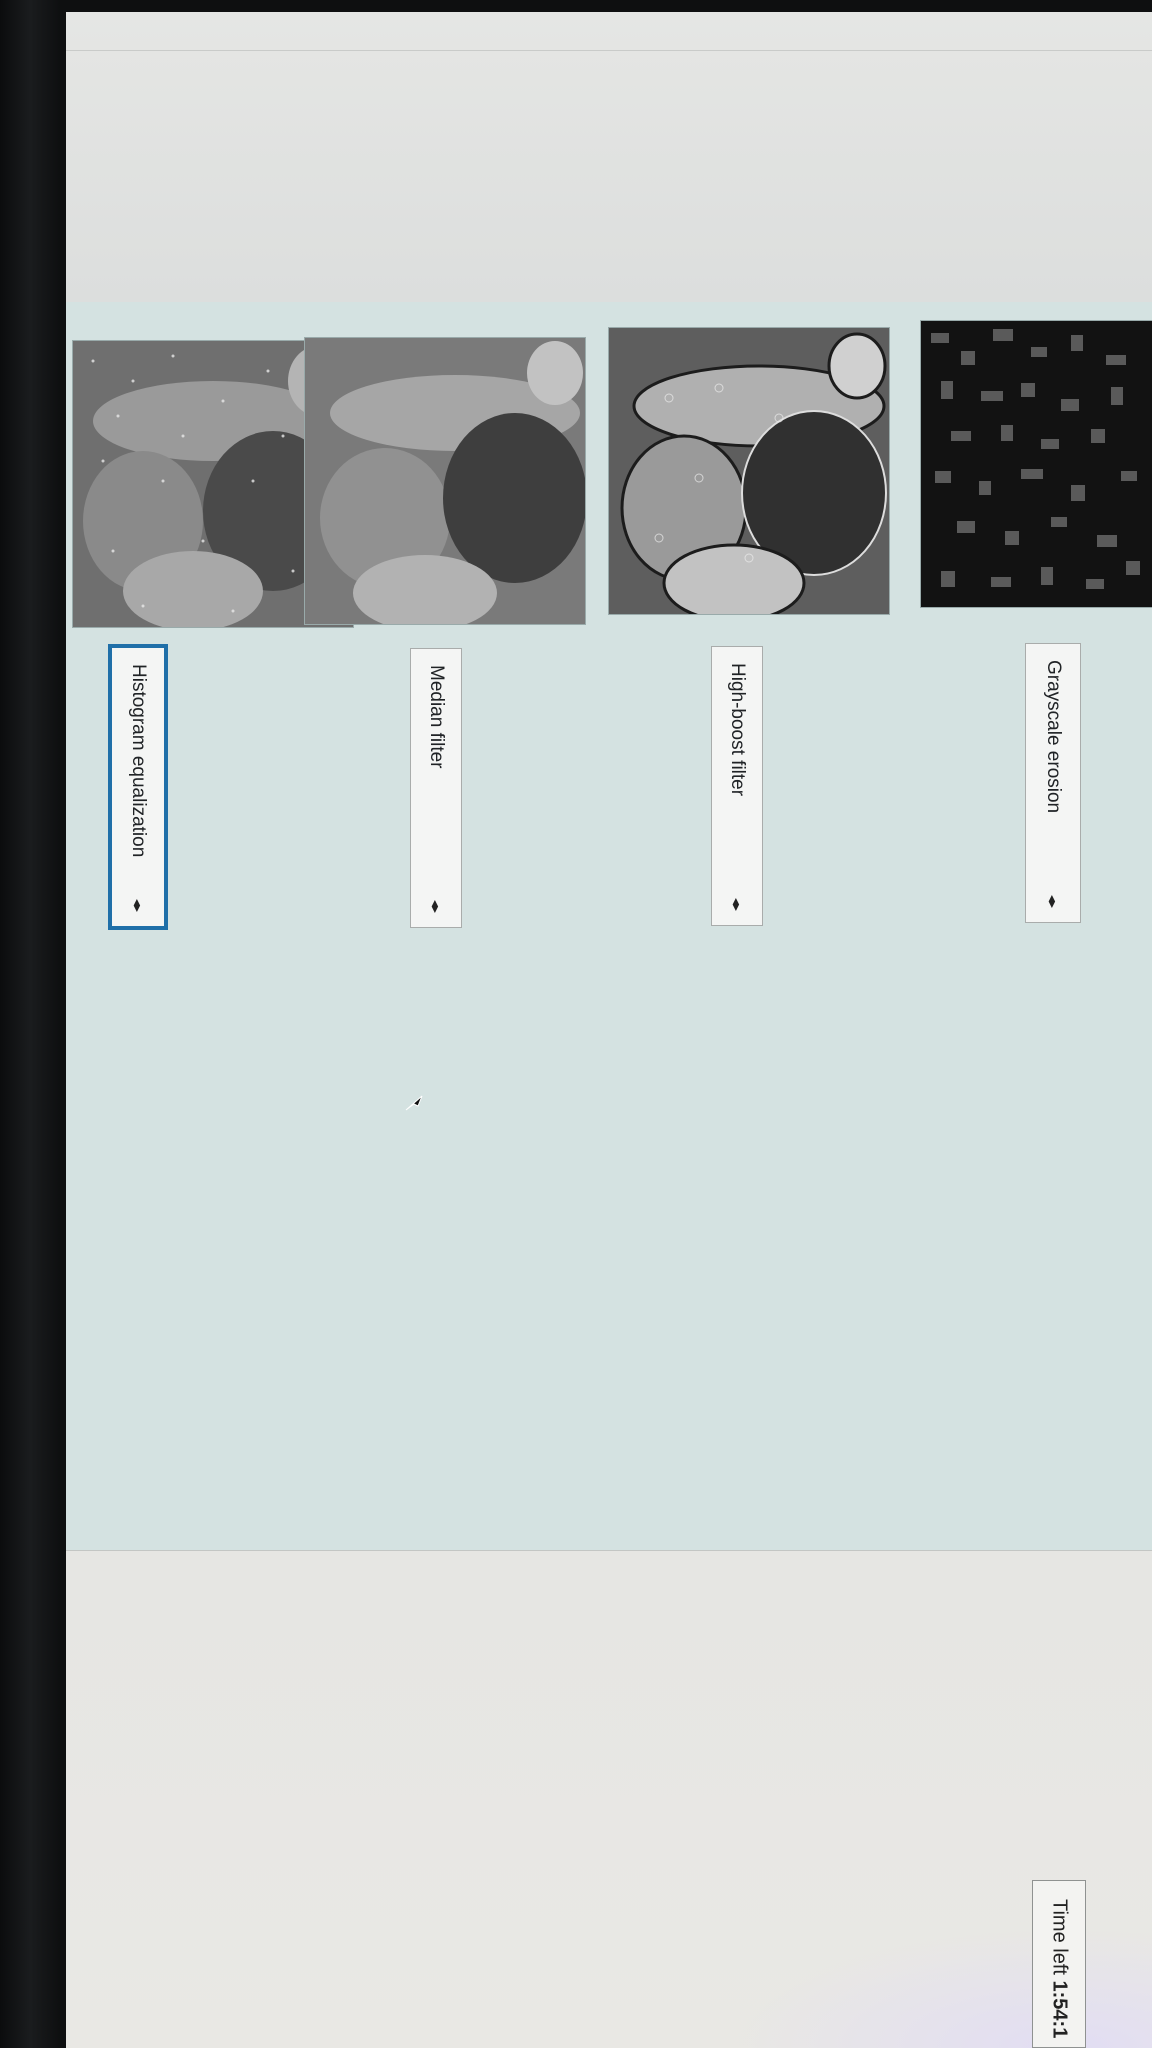 This screenshot has height=2048, width=1152. I want to click on select-histogram-equalization: Histogram equalization ◂▸, so click(138, 787).